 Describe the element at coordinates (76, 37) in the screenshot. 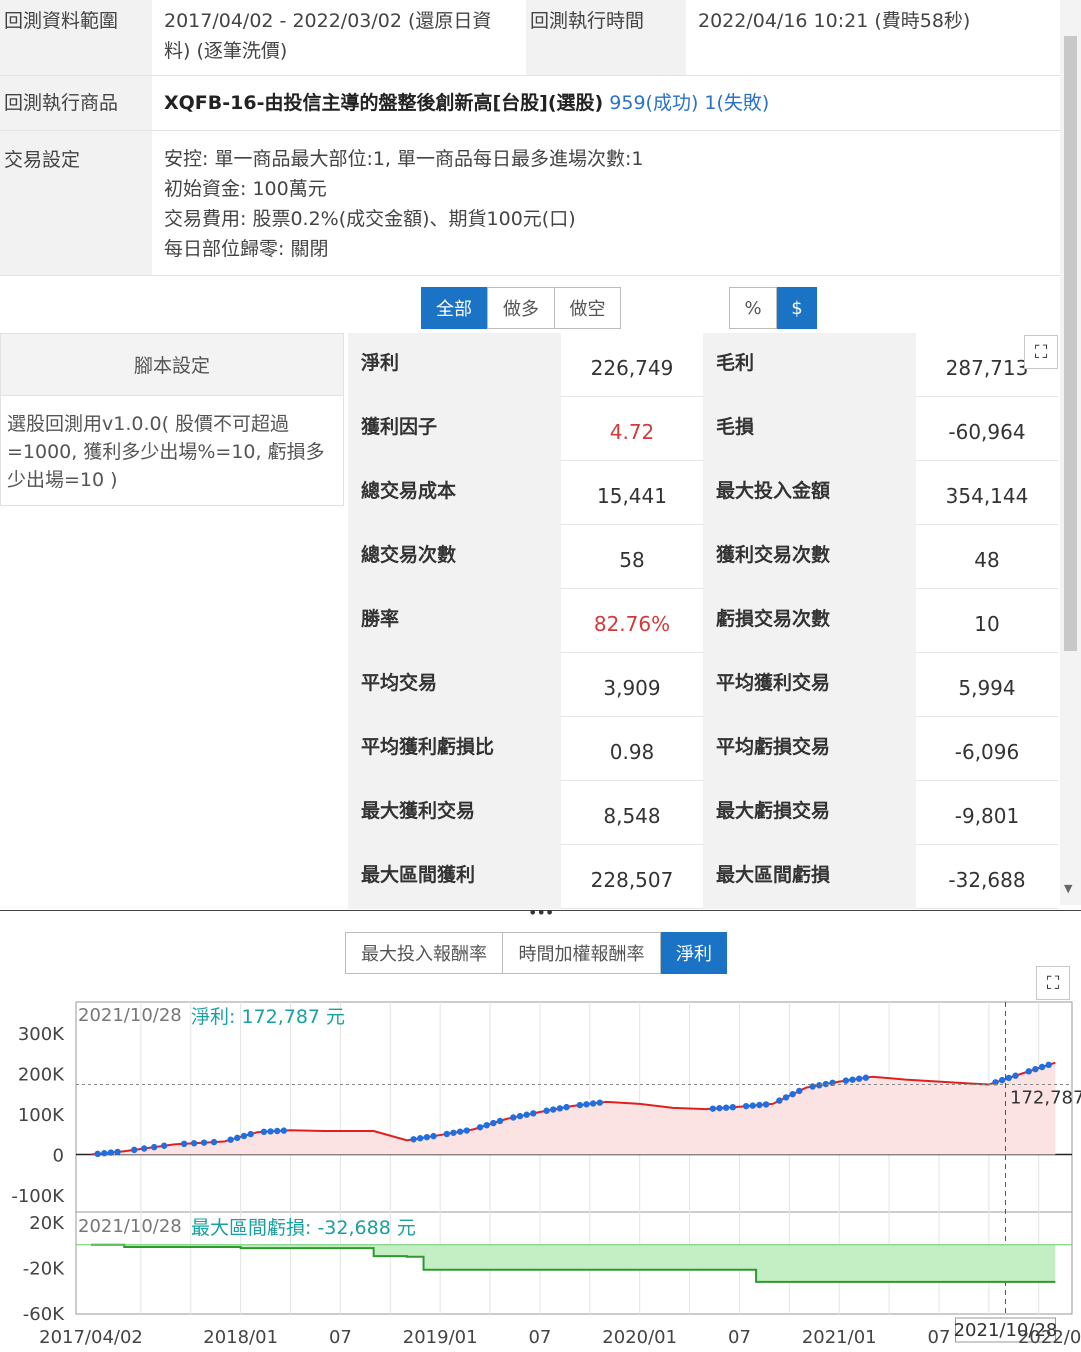

I see `range-label: 回測資料範圍` at that location.